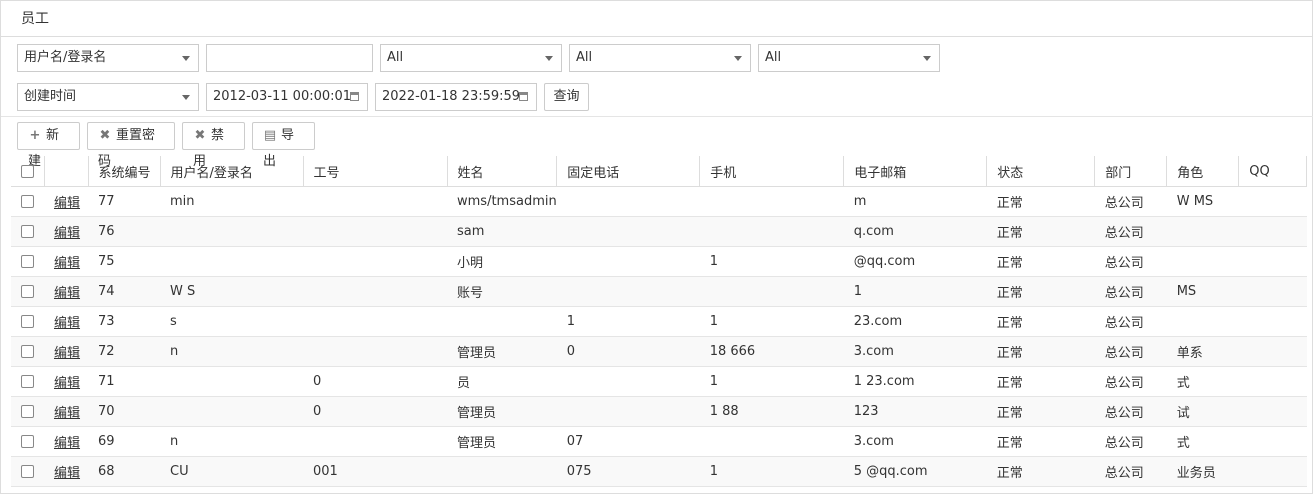 The width and height of the screenshot is (1313, 494). I want to click on select-all-cell, so click(28, 171).